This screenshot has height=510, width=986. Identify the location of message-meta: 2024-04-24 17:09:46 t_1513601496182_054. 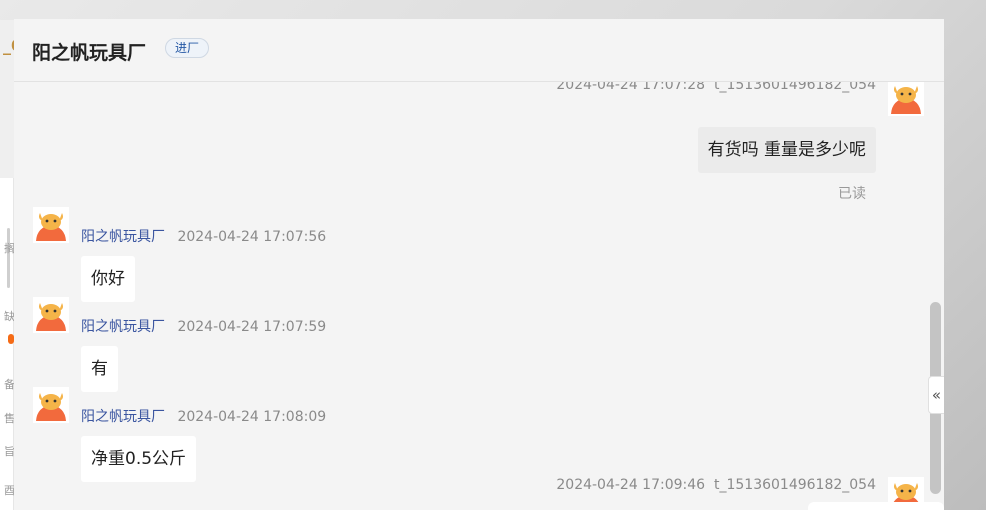
(716, 485).